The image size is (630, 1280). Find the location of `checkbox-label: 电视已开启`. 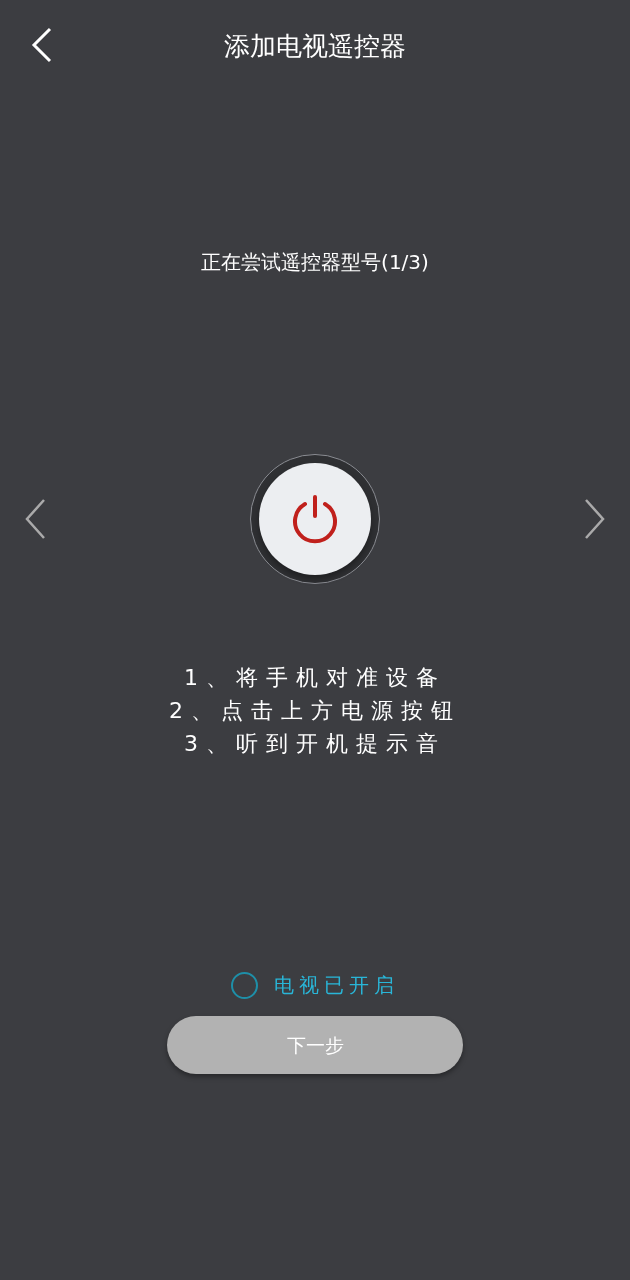

checkbox-label: 电视已开启 is located at coordinates (336, 985).